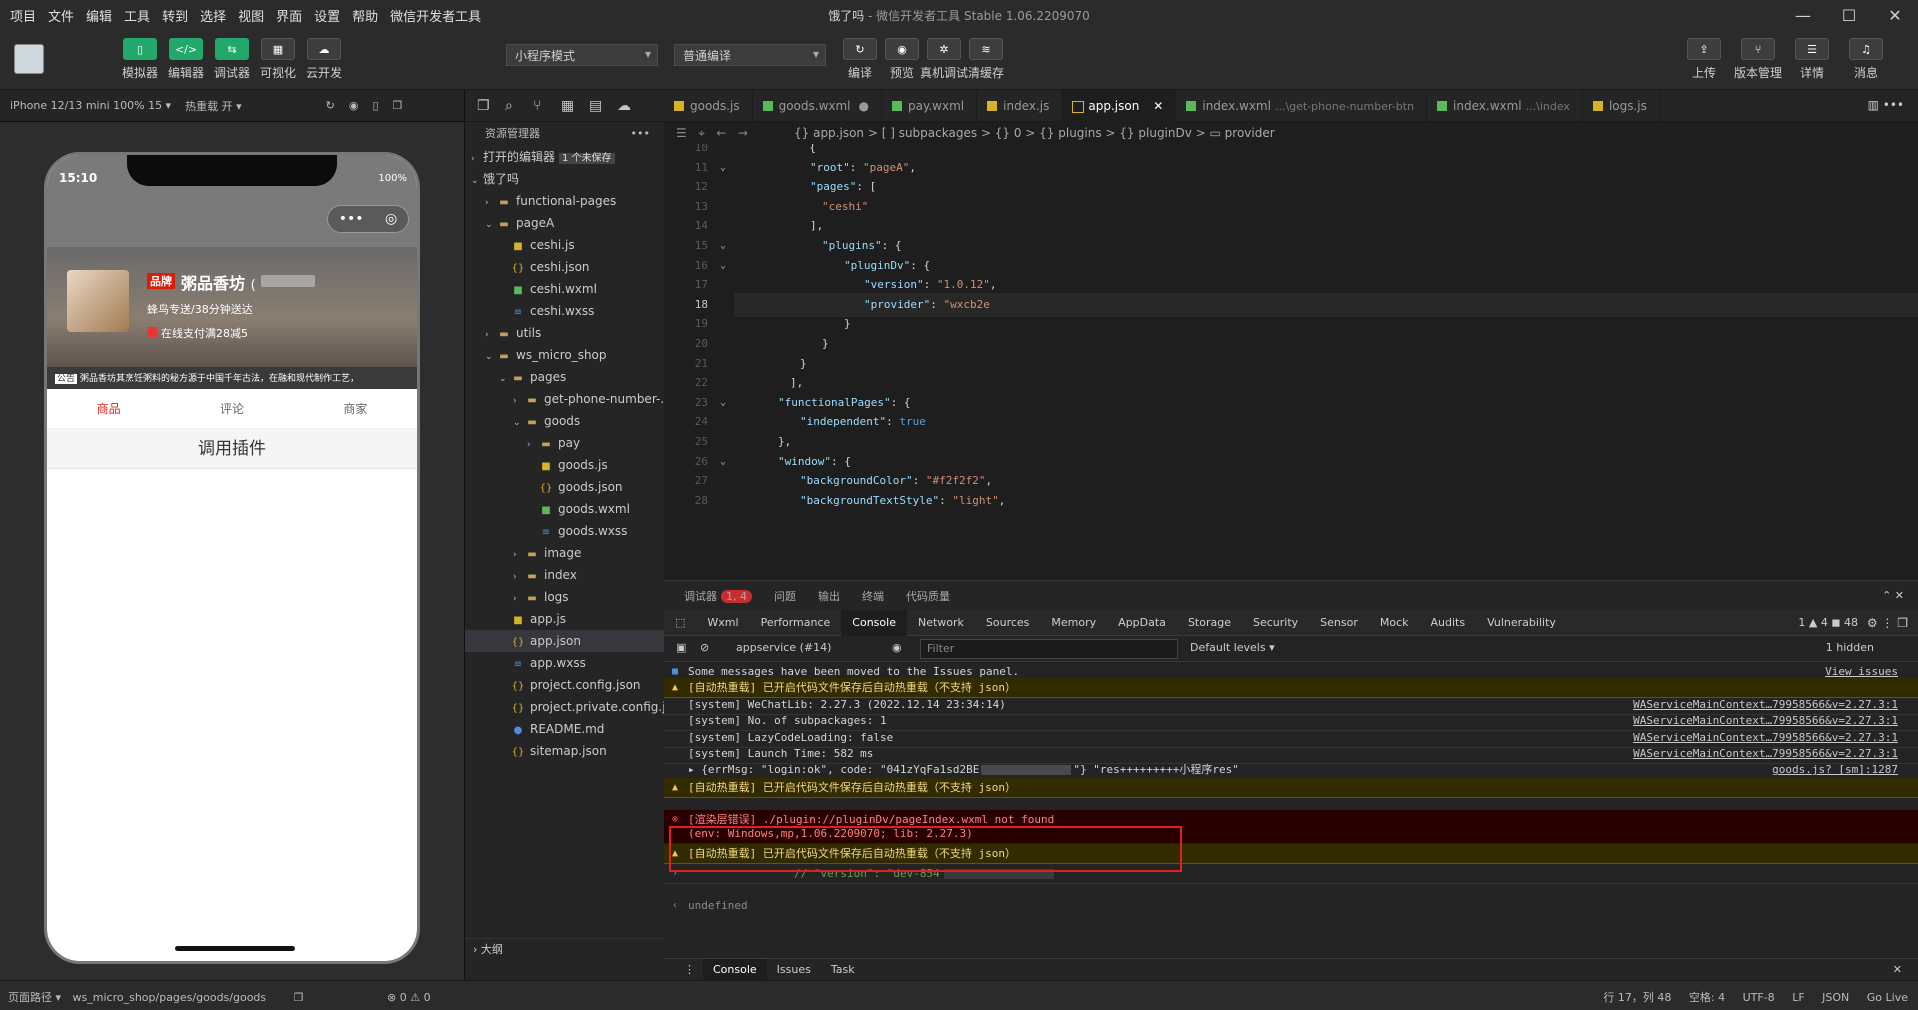 The image size is (1918, 1010). Describe the element at coordinates (232, 449) in the screenshot. I see `call-plugin-button: 调用插件` at that location.